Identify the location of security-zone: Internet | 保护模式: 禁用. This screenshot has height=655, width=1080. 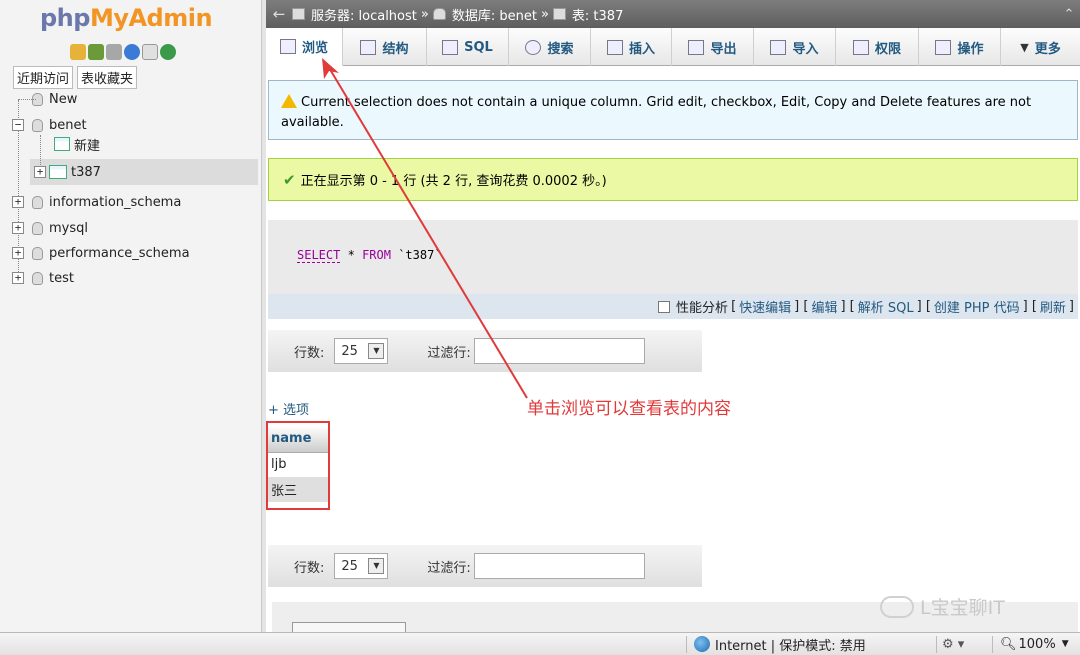
(780, 644).